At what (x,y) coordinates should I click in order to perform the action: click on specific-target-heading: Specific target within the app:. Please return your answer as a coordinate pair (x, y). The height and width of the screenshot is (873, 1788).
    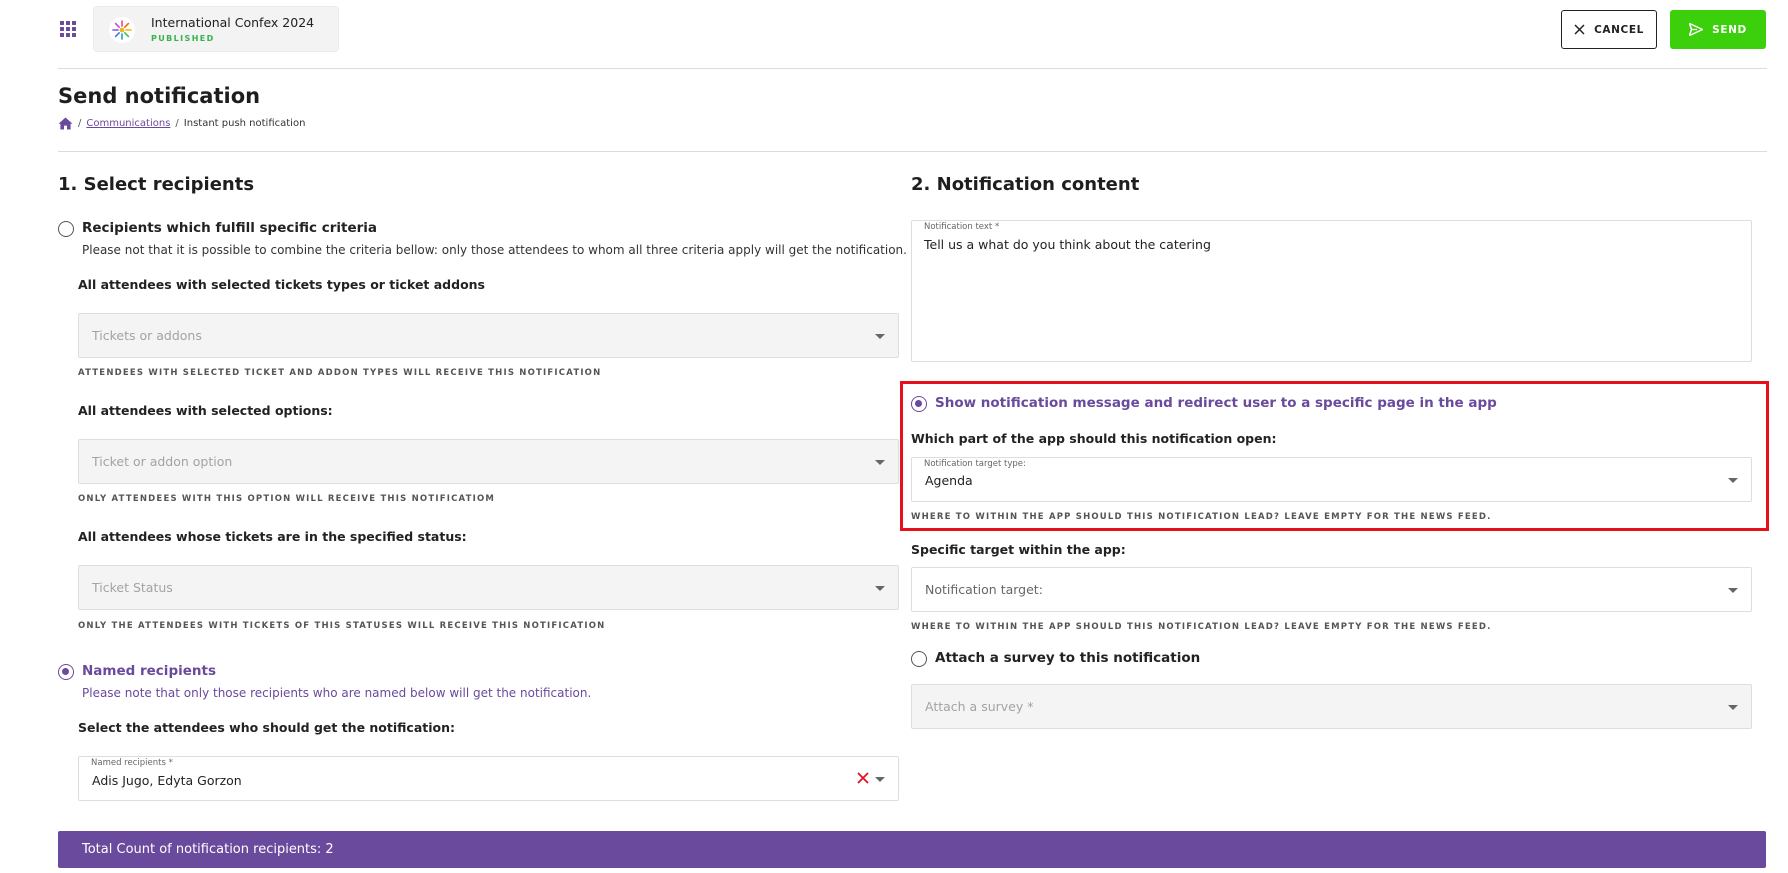
    Looking at the image, I should click on (1018, 549).